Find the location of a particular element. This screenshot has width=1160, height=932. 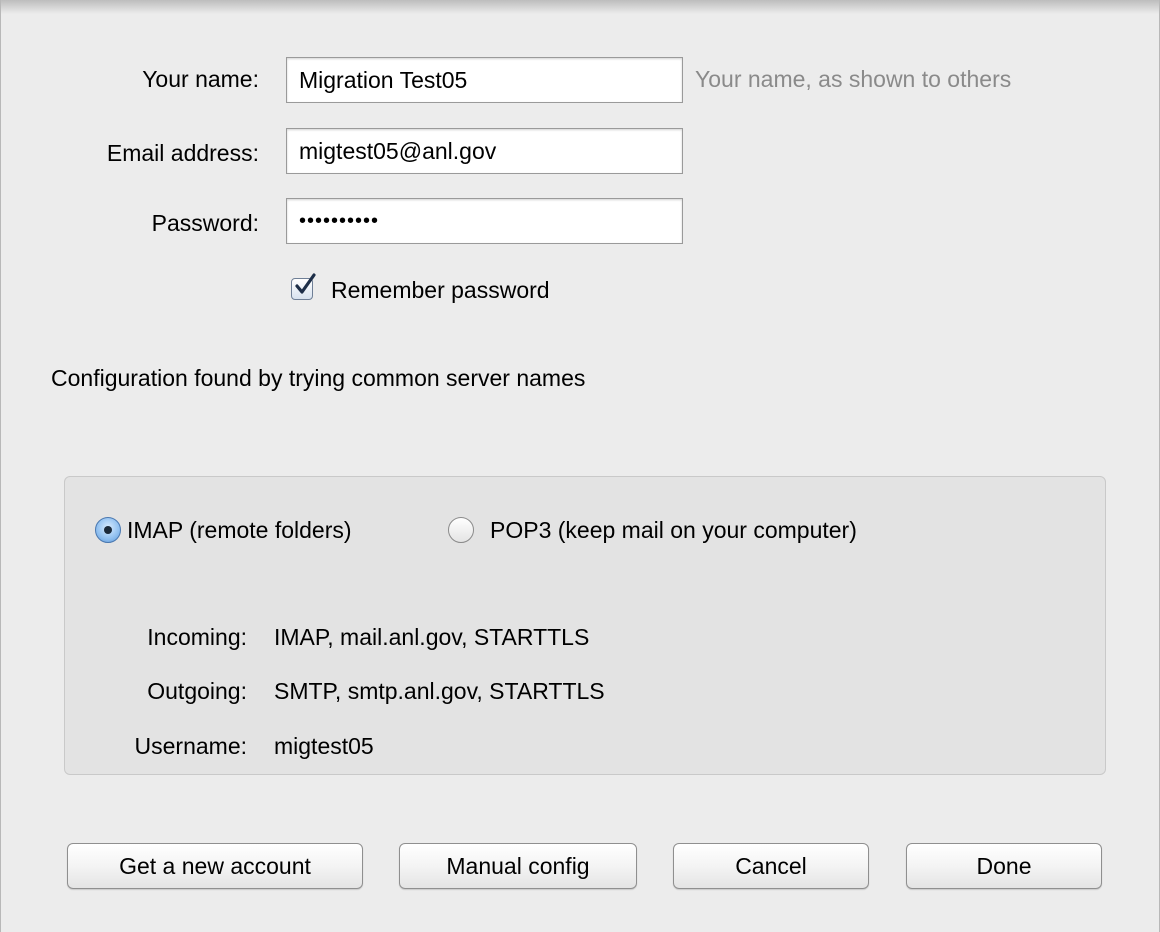

remember-password-label: Remember password is located at coordinates (440, 290).